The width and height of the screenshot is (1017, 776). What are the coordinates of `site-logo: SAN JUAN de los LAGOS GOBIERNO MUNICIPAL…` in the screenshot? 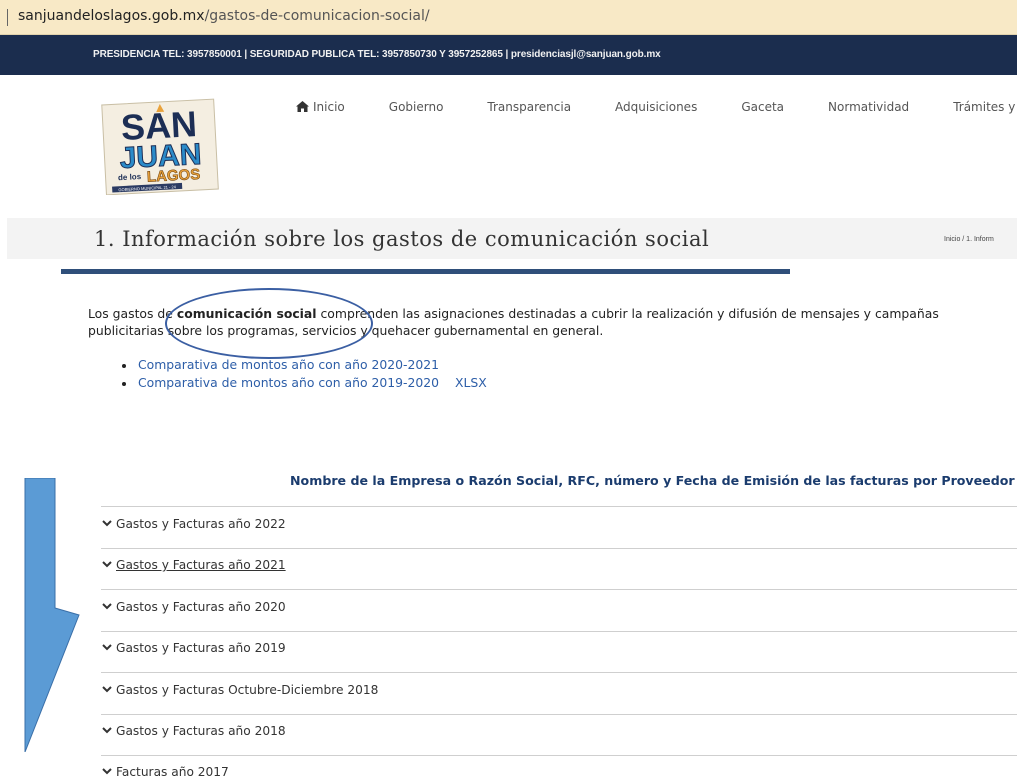 It's located at (160, 146).